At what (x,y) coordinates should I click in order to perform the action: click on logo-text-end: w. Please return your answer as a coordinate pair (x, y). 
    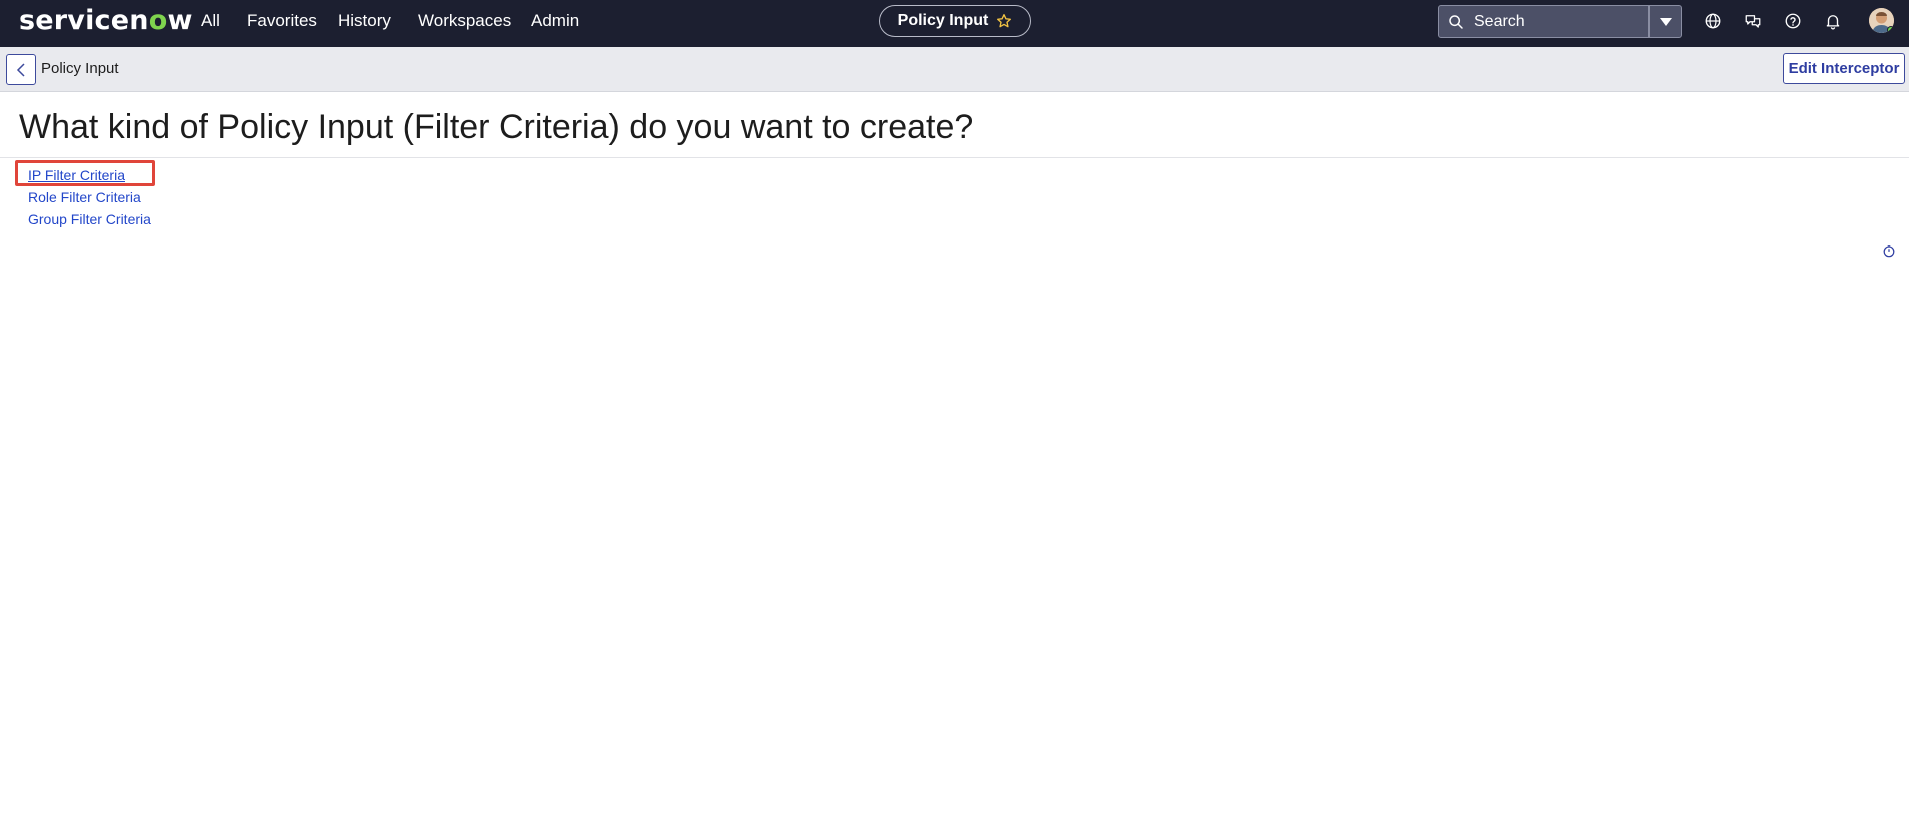
    Looking at the image, I should click on (180, 20).